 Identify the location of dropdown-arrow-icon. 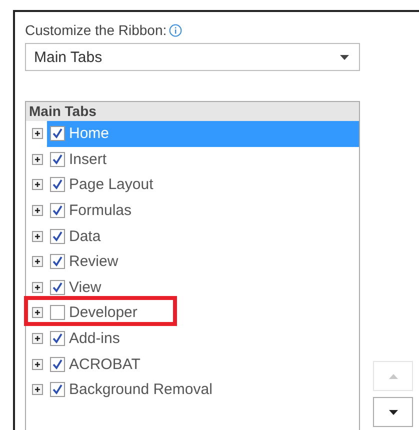
(344, 57).